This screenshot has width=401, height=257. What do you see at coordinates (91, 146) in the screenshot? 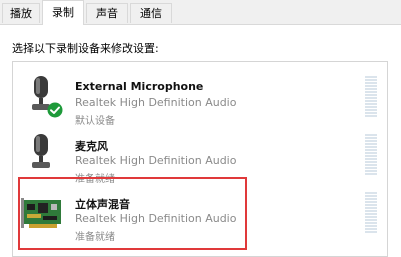
I see `device-name: 麦克风` at bounding box center [91, 146].